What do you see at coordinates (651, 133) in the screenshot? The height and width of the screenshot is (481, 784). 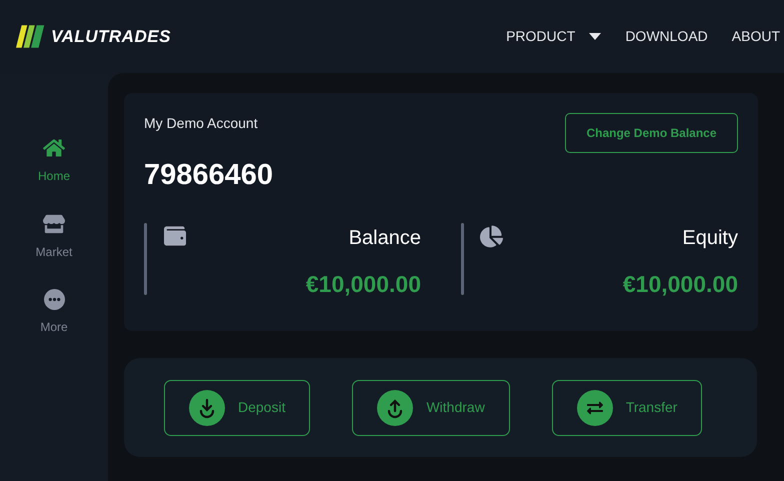 I see `change-balance-button: Change Demo Balance` at bounding box center [651, 133].